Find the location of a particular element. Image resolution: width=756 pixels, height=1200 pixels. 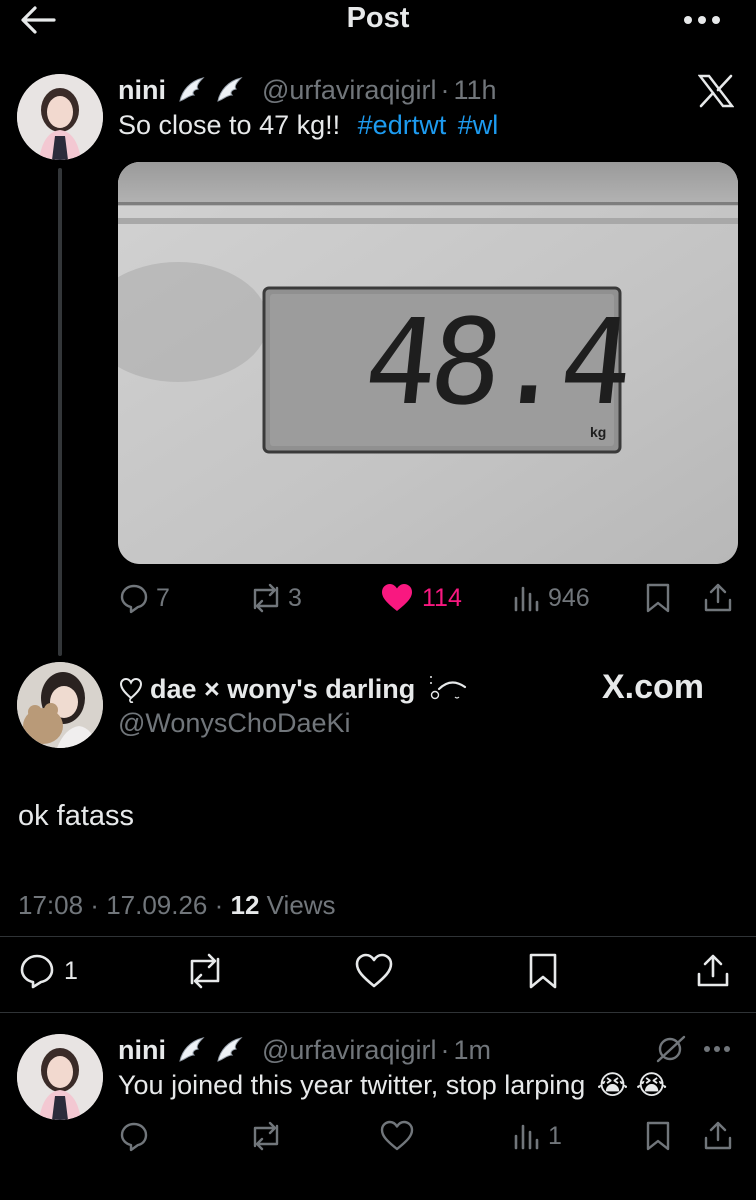

repost-button: 3 is located at coordinates (275, 598).